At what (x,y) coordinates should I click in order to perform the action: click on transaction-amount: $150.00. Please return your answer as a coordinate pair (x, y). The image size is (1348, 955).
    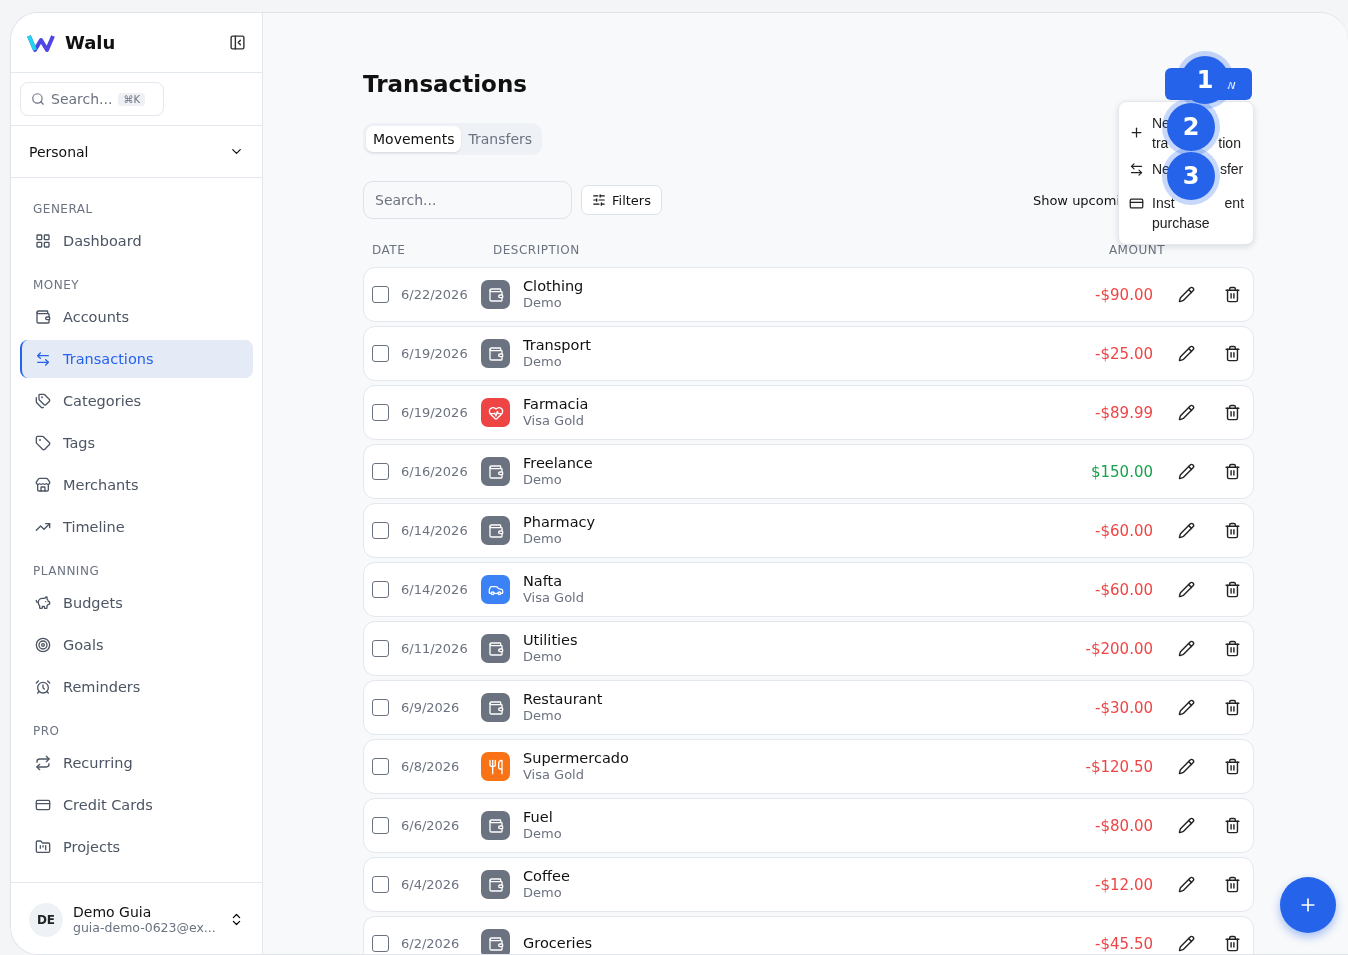
    Looking at the image, I should click on (1121, 471).